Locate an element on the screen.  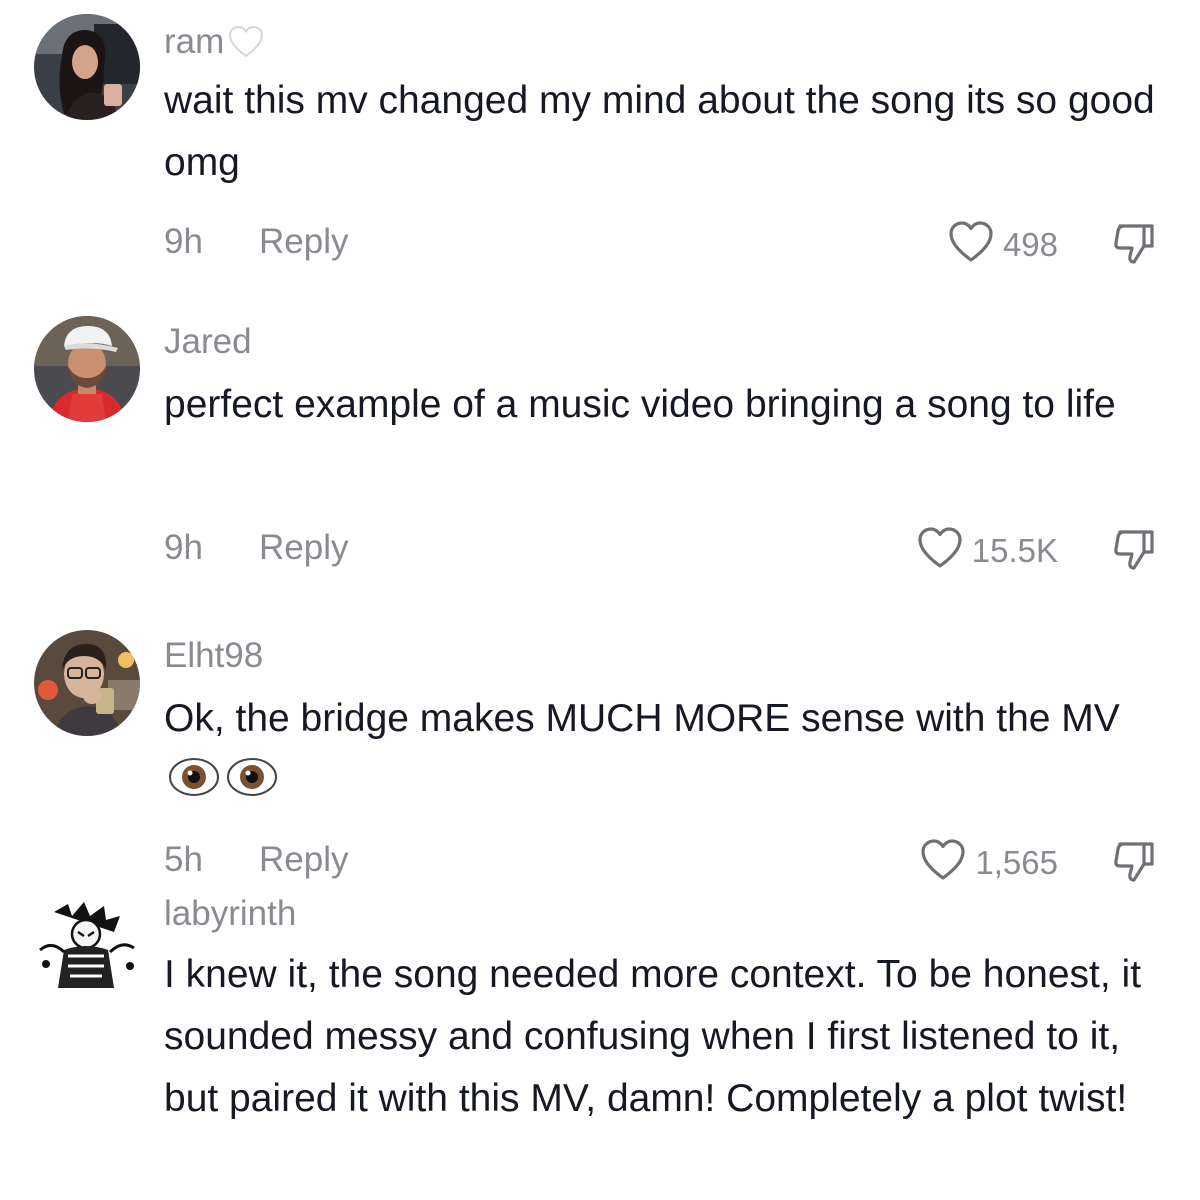
username-text: labyrinth is located at coordinates (230, 913).